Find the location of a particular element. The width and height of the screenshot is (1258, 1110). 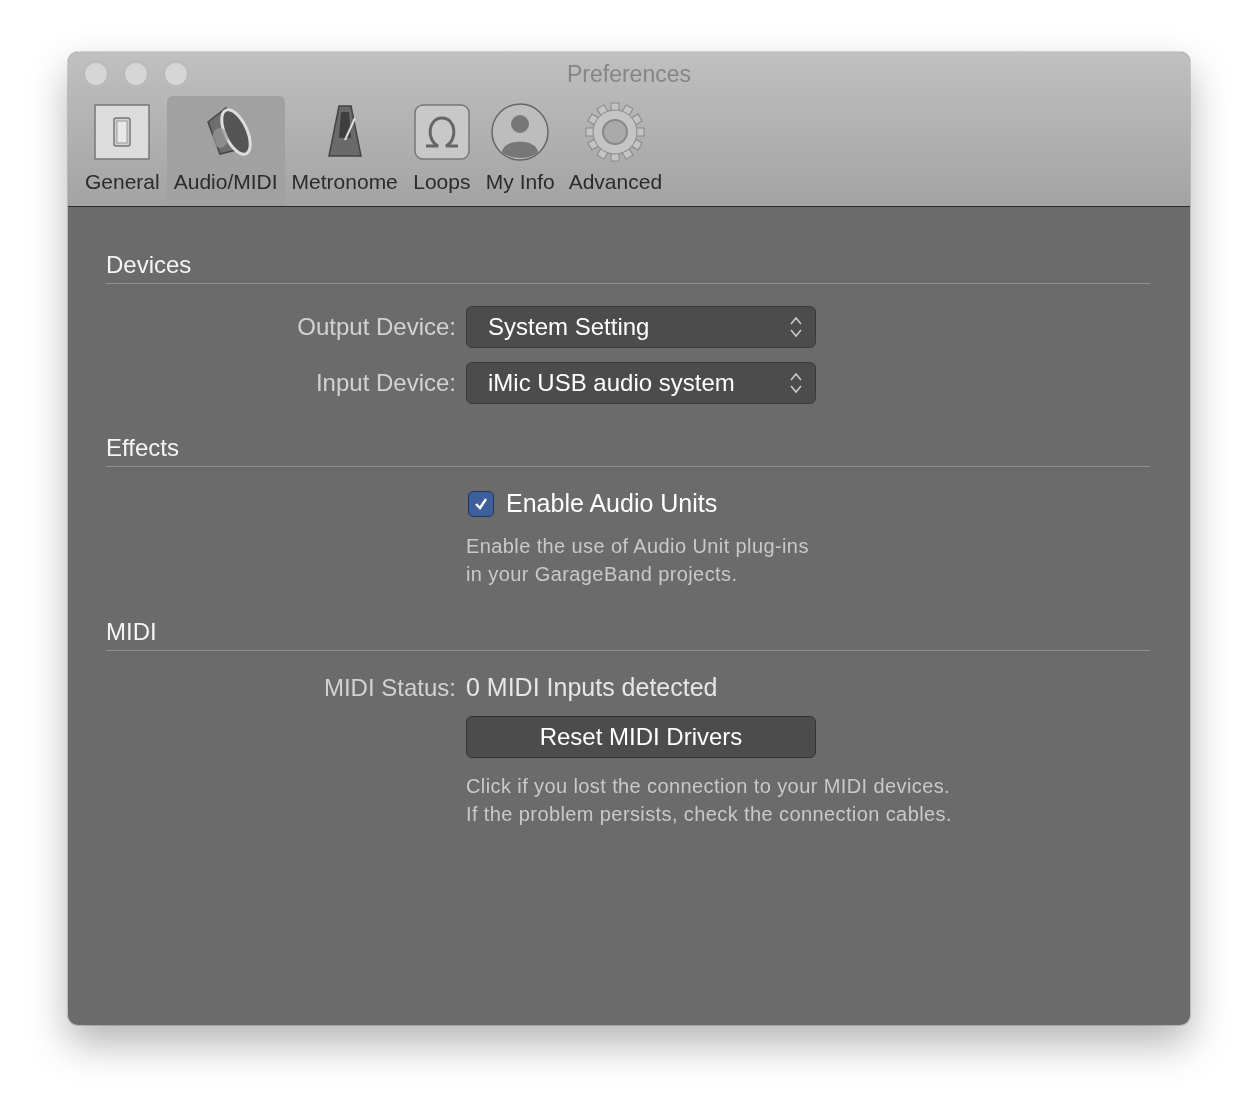

reset-midi-button: Reset MIDI Drivers is located at coordinates (641, 737).